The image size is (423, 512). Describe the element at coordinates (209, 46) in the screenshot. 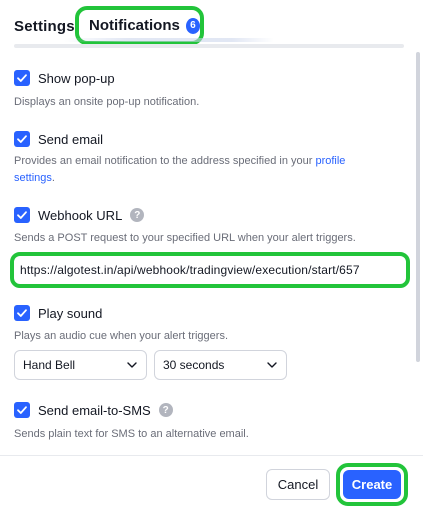

I see `tab-divider` at that location.